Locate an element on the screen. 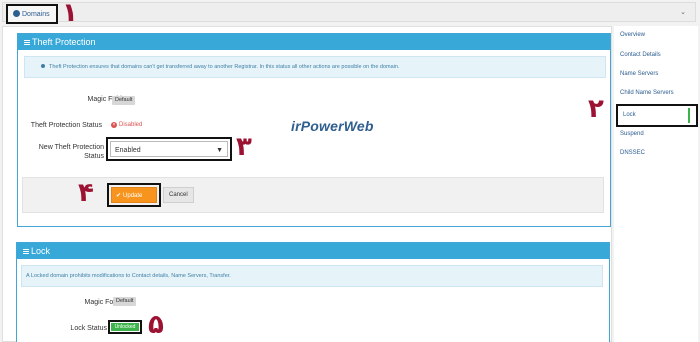 The height and width of the screenshot is (342, 700). annotation-5: ۵ is located at coordinates (156, 325).